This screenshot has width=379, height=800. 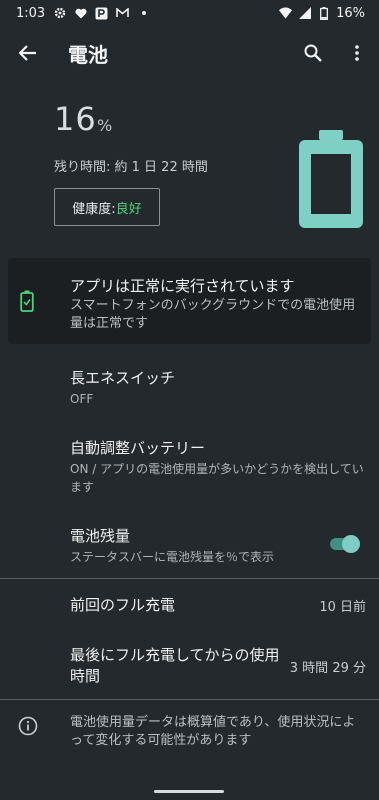 What do you see at coordinates (75, 119) in the screenshot?
I see `battery-percent: 16` at bounding box center [75, 119].